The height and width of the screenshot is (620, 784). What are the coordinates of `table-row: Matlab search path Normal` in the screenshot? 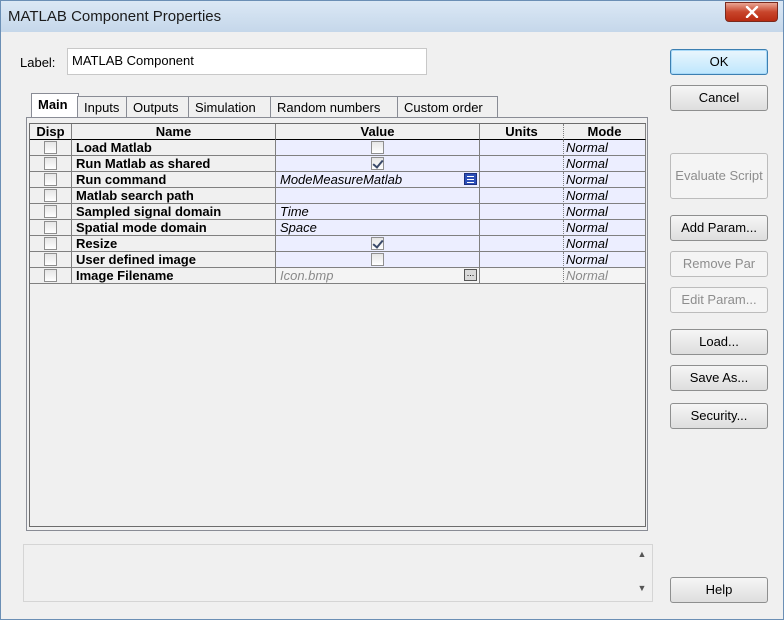 It's located at (338, 196).